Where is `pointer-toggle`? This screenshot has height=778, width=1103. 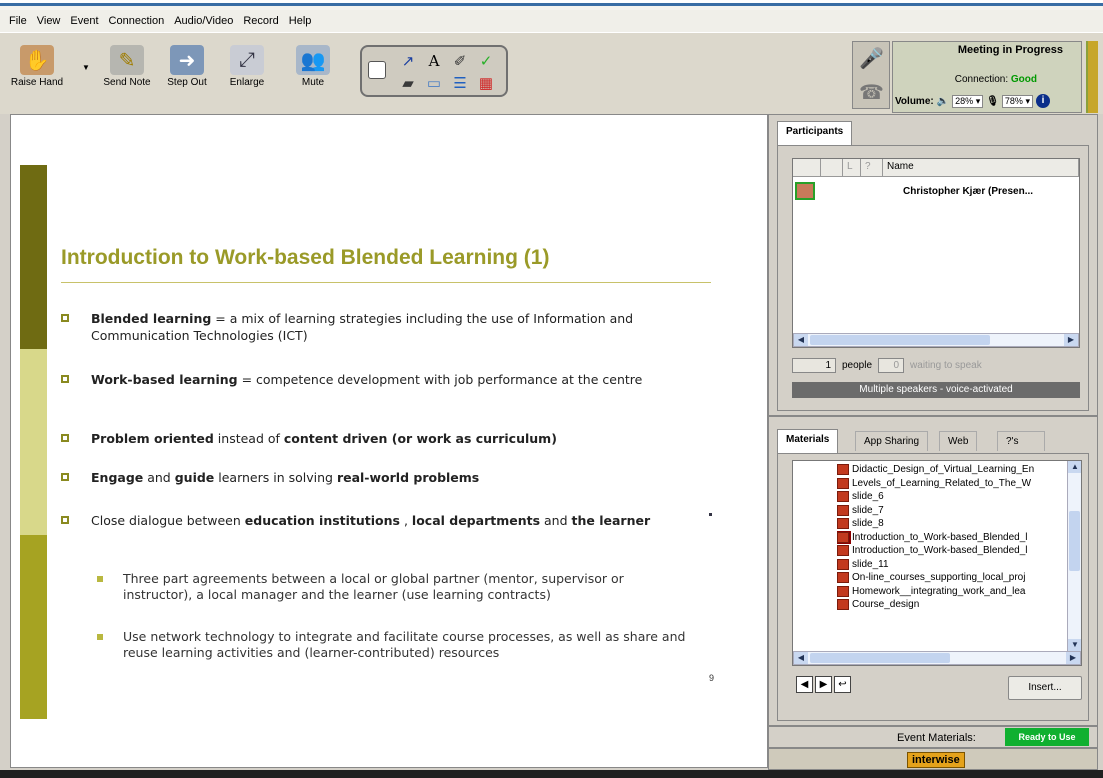
pointer-toggle is located at coordinates (377, 70).